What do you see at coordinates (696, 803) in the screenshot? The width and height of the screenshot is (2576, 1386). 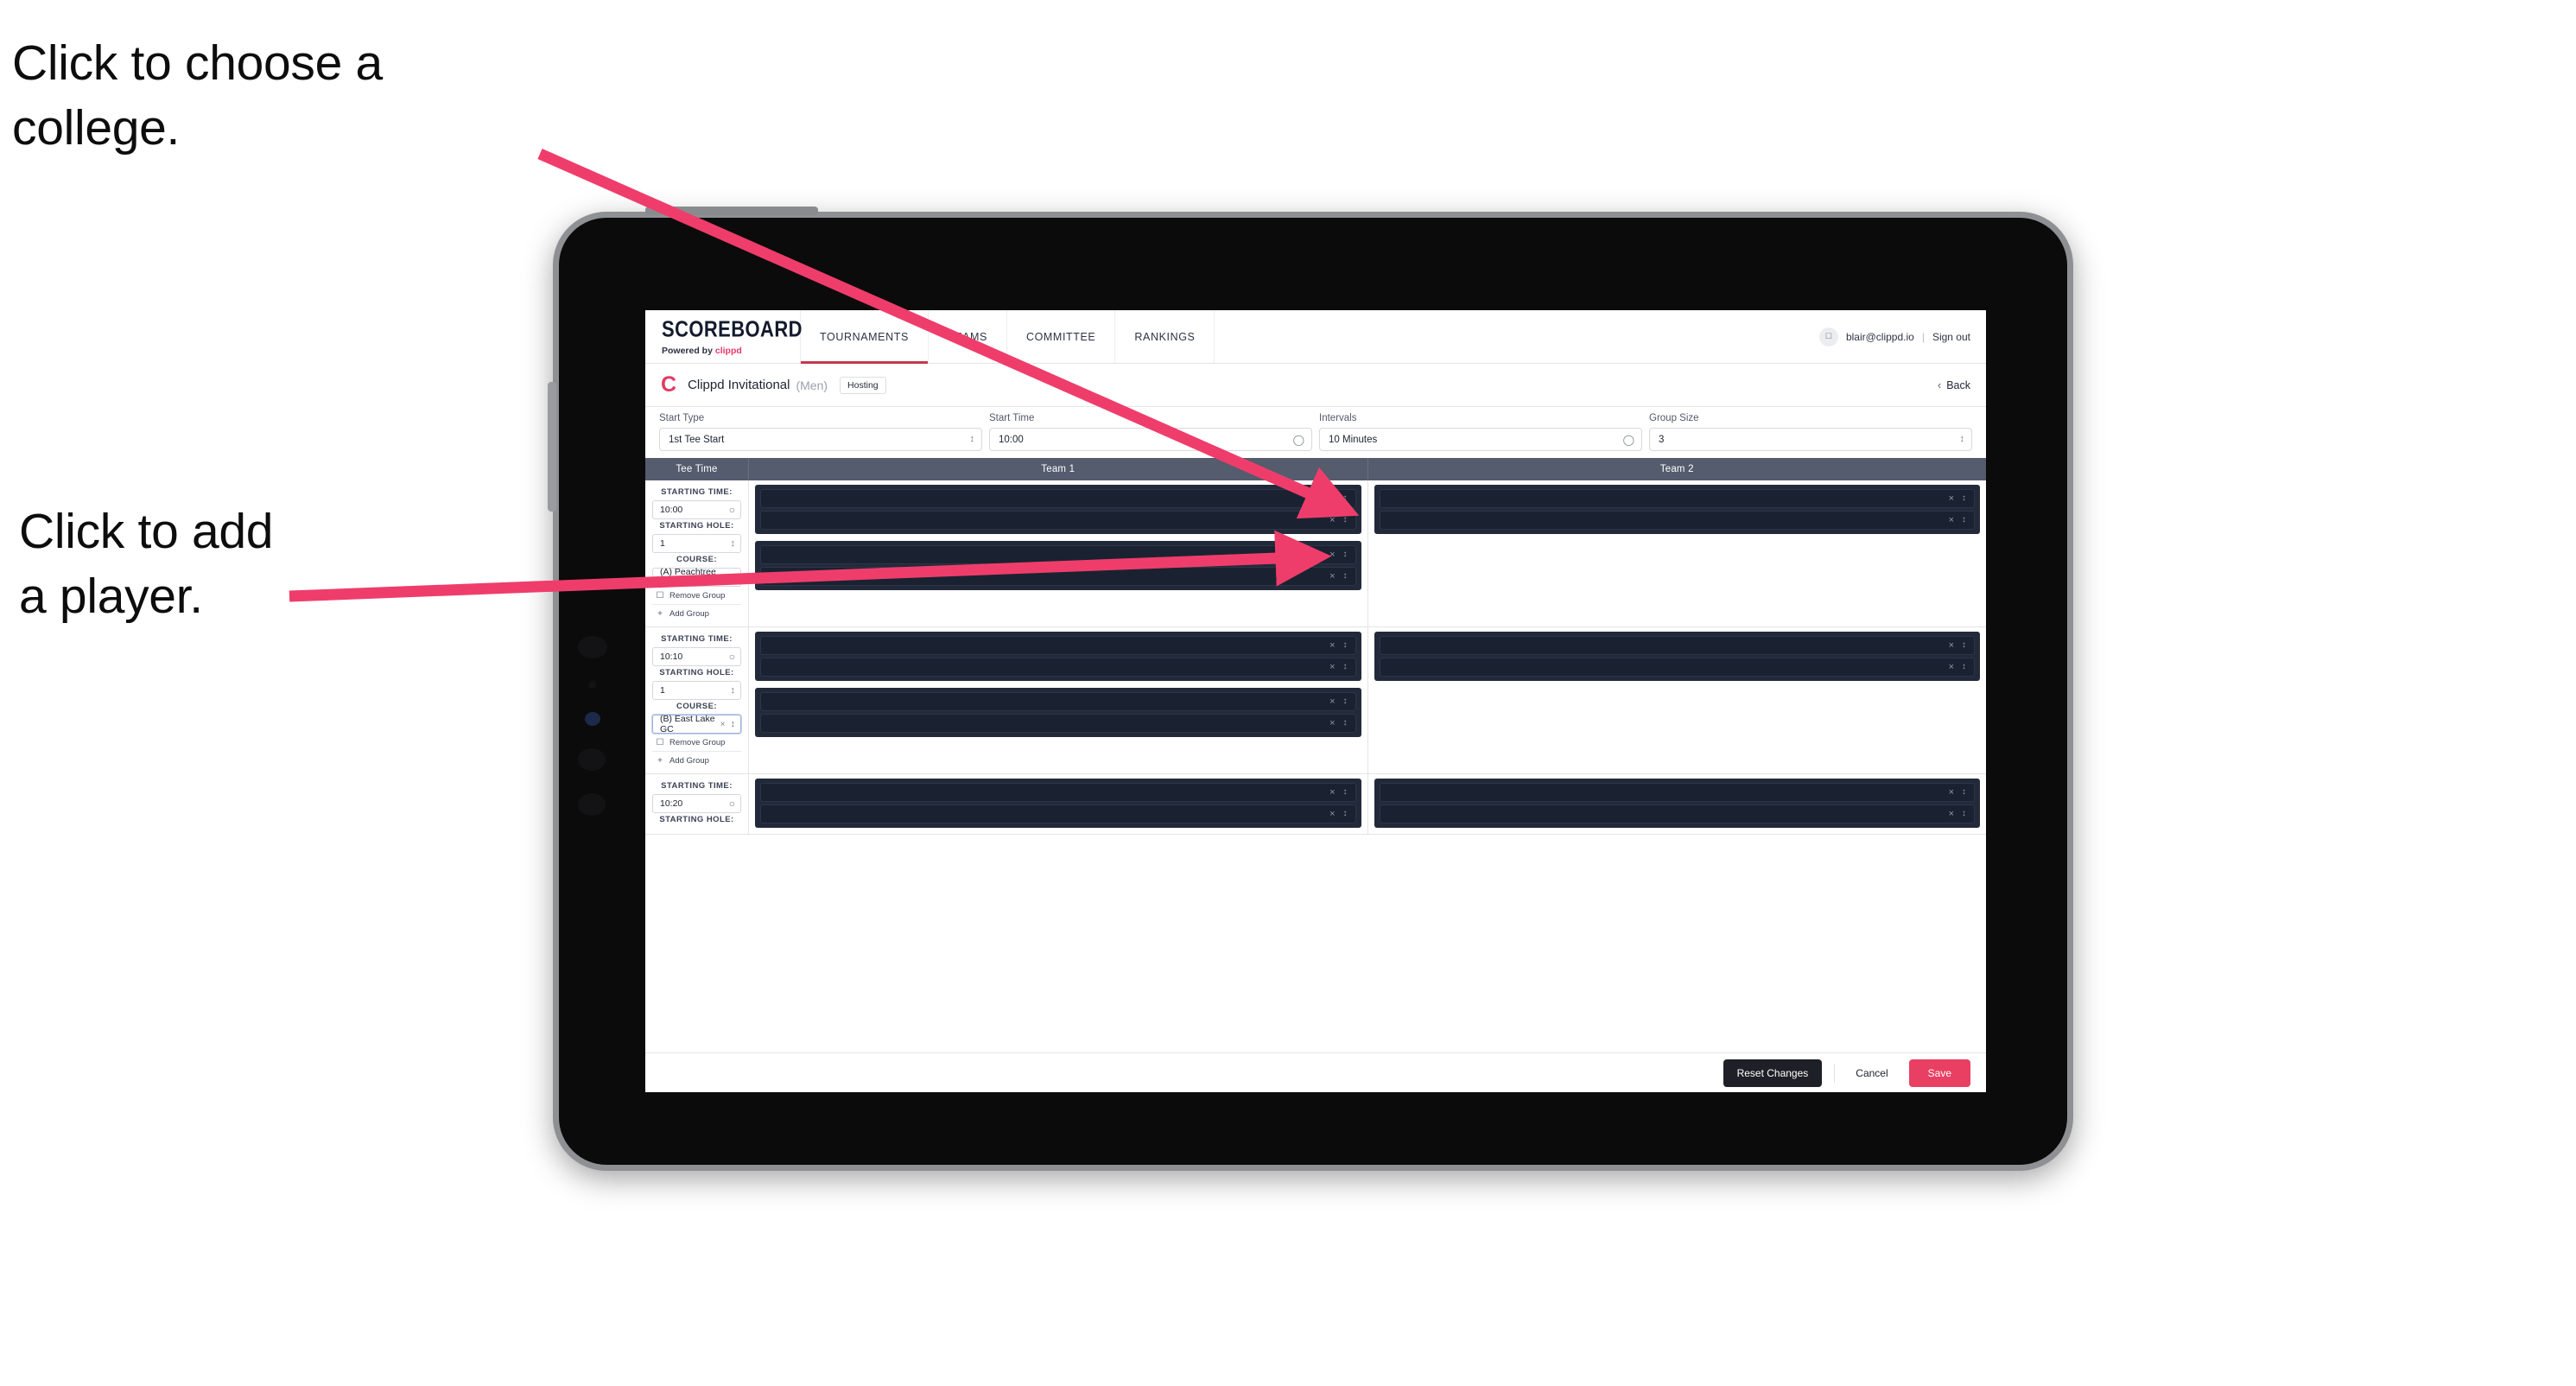 I see `starting-time-input: 10:20 ○` at bounding box center [696, 803].